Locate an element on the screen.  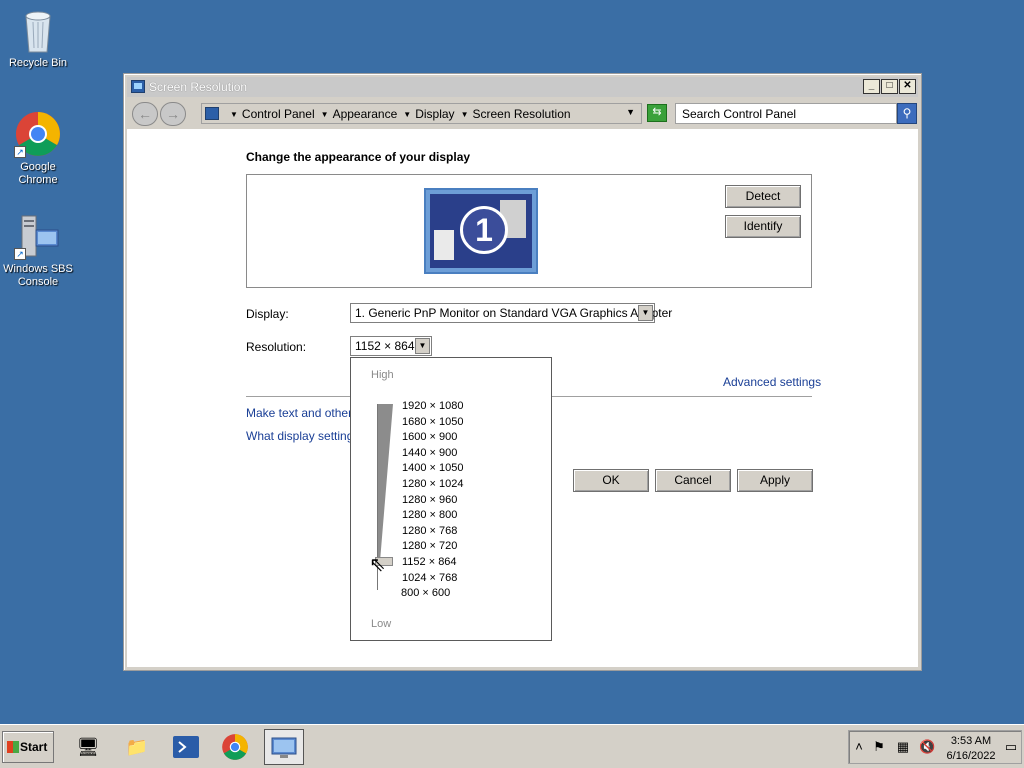
taskbar-chrome-icon is located at coordinates (235, 747).